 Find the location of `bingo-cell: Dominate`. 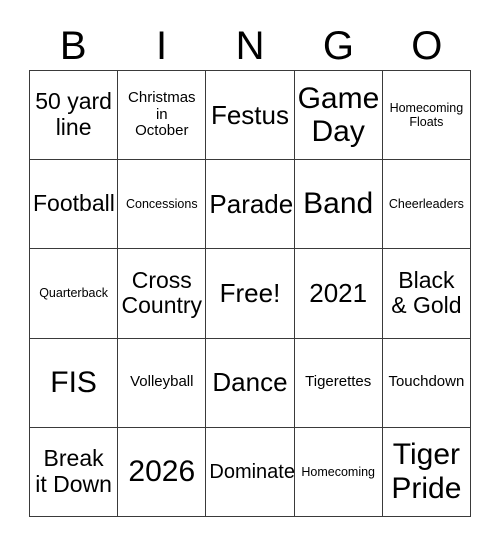

bingo-cell: Dominate is located at coordinates (250, 472).